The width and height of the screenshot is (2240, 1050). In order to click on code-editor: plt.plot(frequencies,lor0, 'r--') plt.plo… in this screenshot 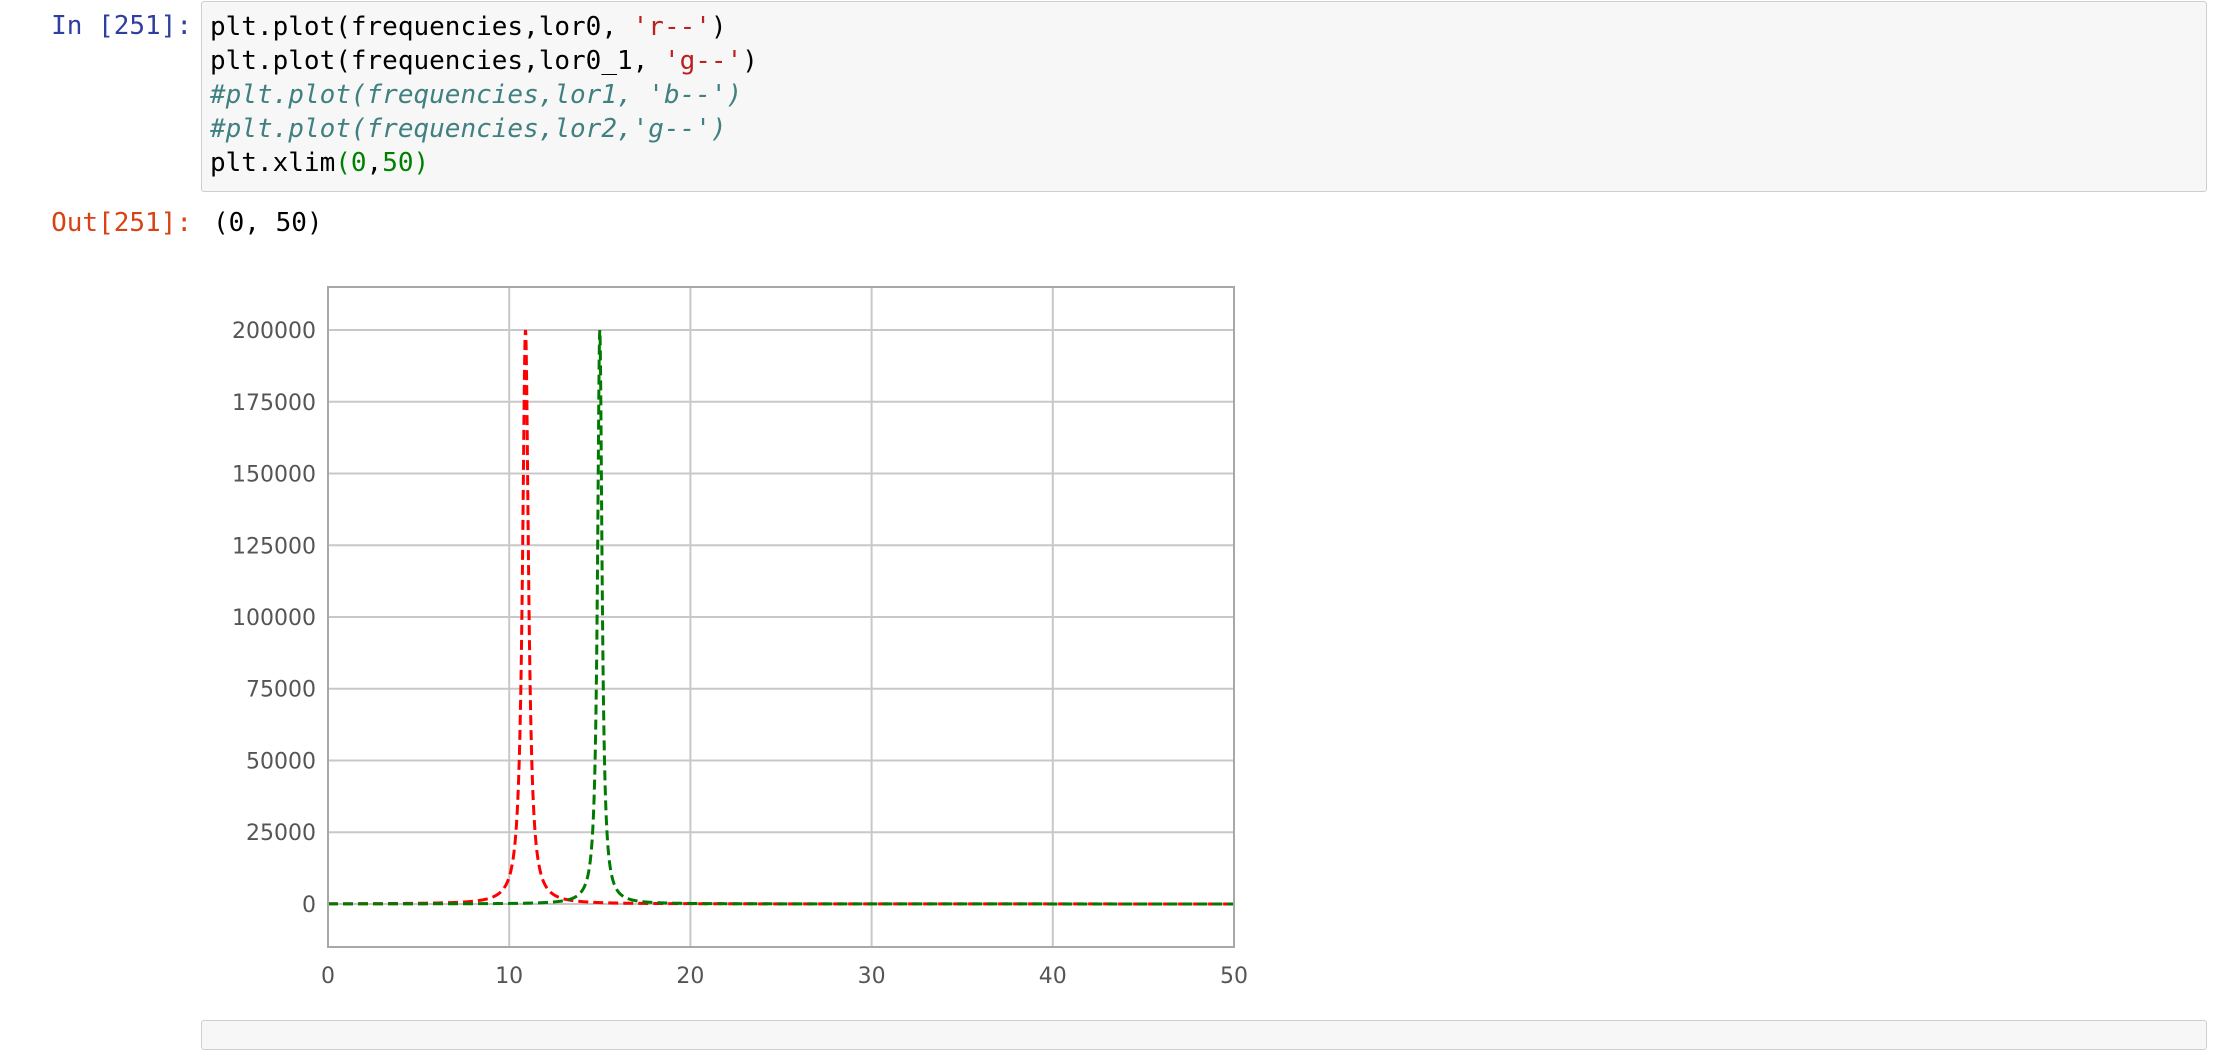, I will do `click(484, 95)`.